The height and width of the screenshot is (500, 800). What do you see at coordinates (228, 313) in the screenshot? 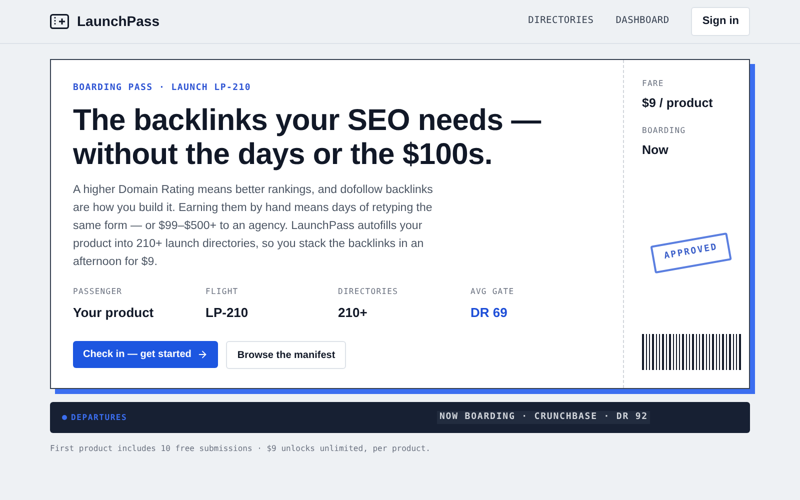
I see `field-value: LP-210` at bounding box center [228, 313].